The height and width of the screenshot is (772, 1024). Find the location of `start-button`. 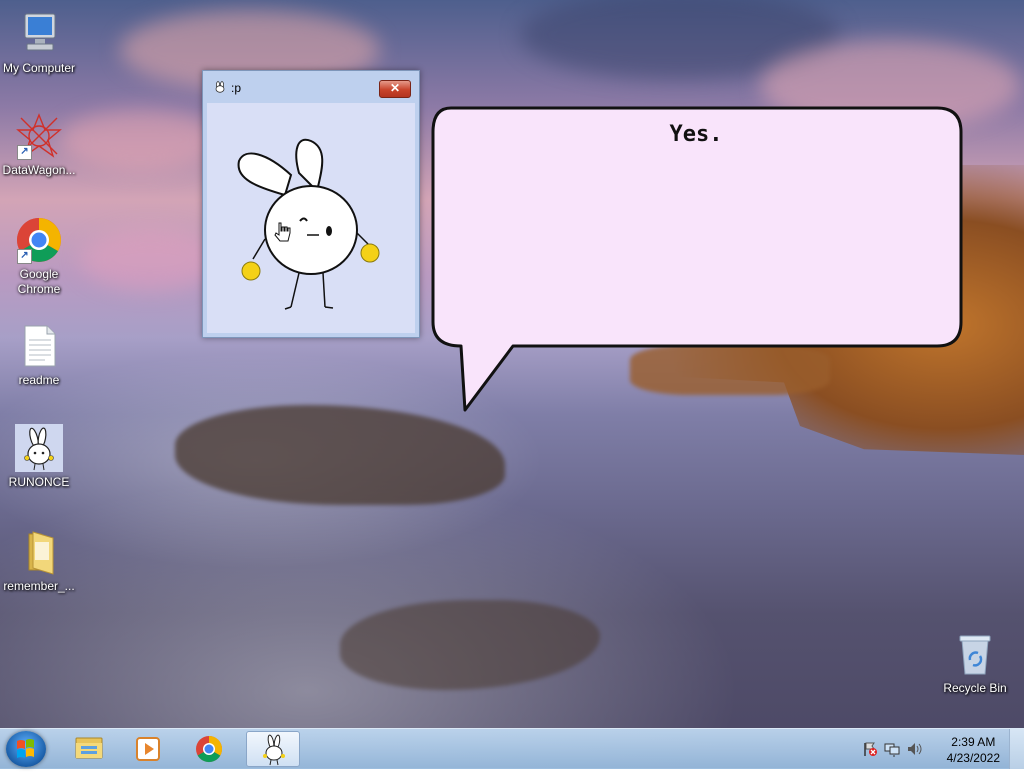

start-button is located at coordinates (26, 749).